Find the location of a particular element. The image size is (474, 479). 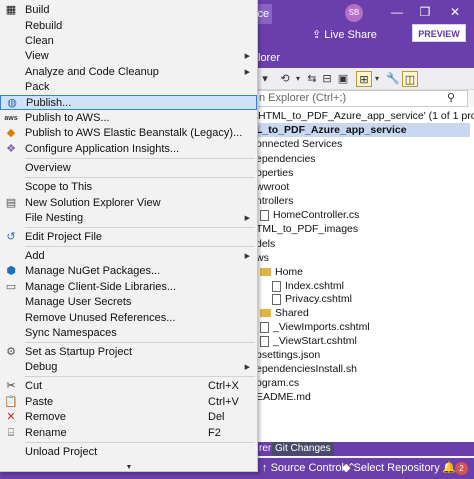

collapse-all-icon: ⊟ is located at coordinates (327, 79).